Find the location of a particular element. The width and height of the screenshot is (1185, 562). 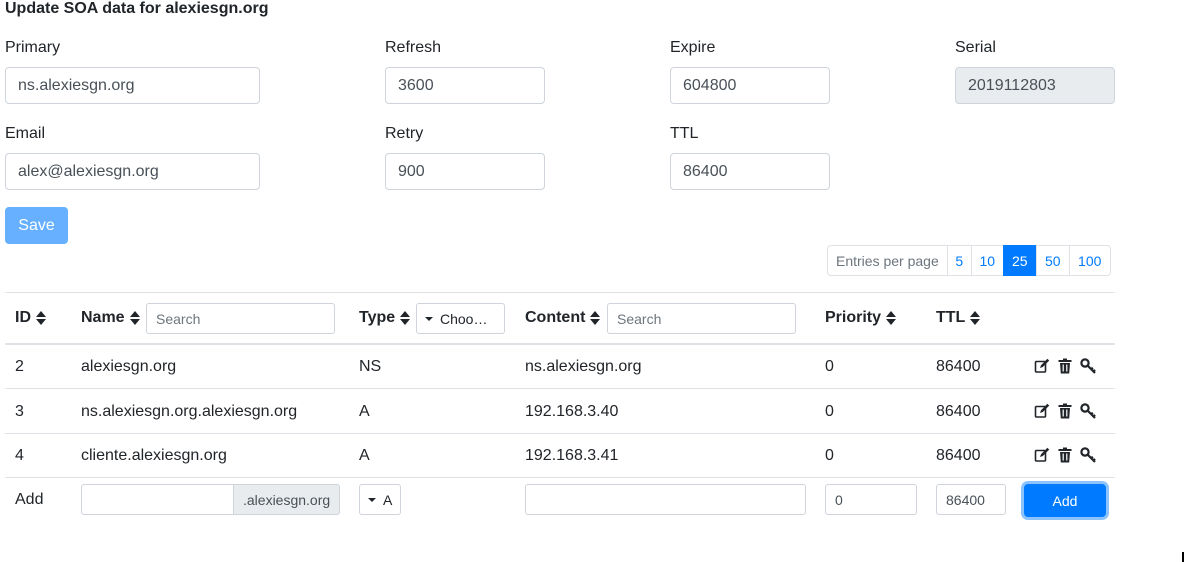

cell-name: alexiesgn.org is located at coordinates (129, 366).